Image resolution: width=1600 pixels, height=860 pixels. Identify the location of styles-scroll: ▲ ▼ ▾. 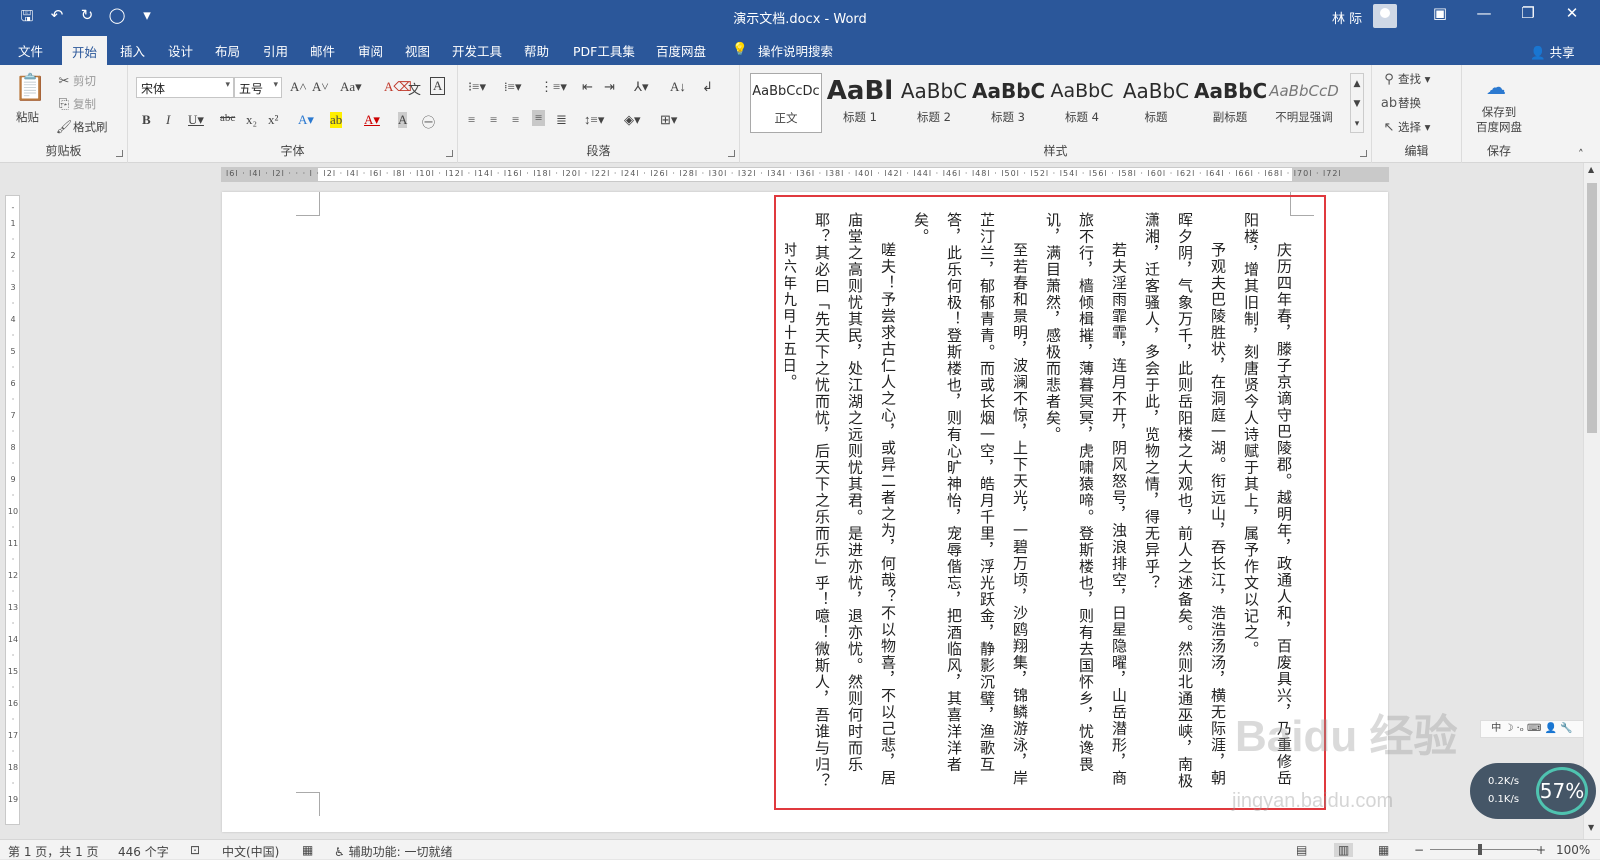
(1357, 103).